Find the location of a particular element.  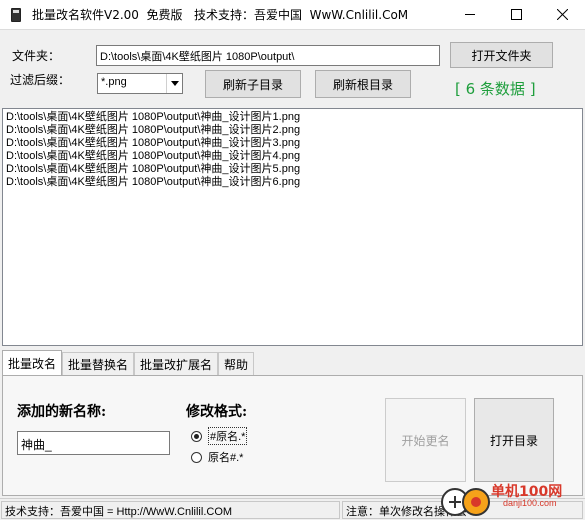

new-name-label: 添加的新名称: is located at coordinates (62, 412).